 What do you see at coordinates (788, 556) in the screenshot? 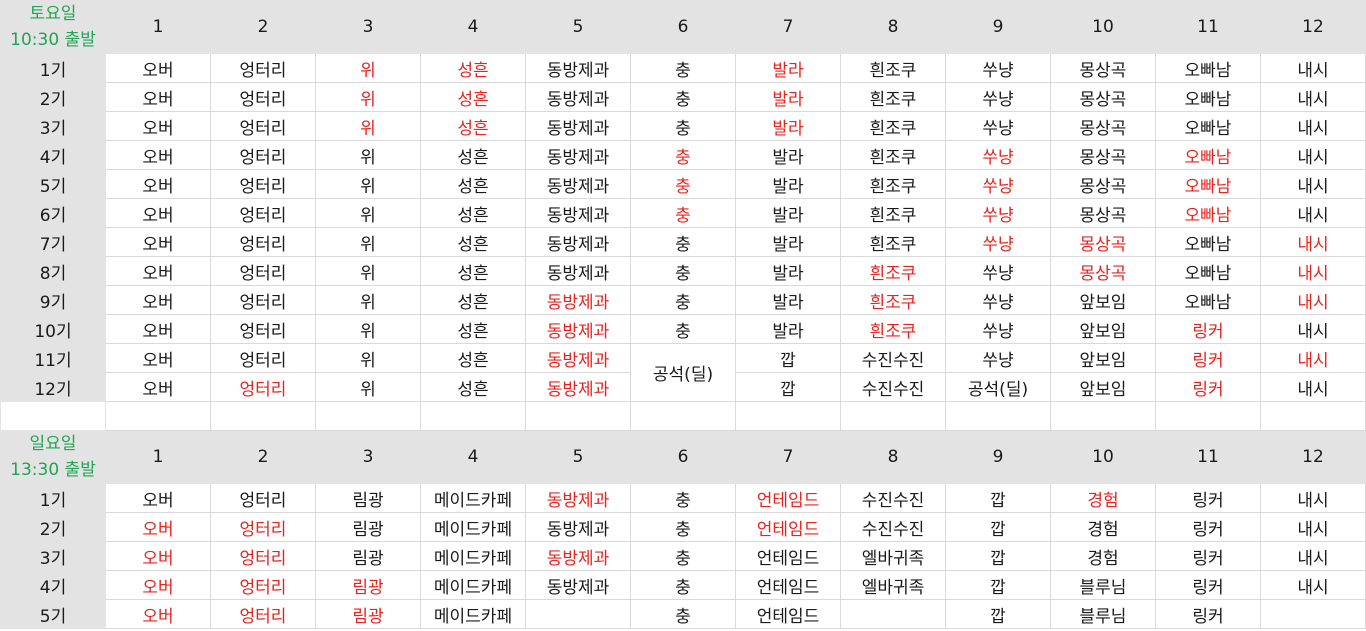
I see `table-cell: 언테임드` at bounding box center [788, 556].